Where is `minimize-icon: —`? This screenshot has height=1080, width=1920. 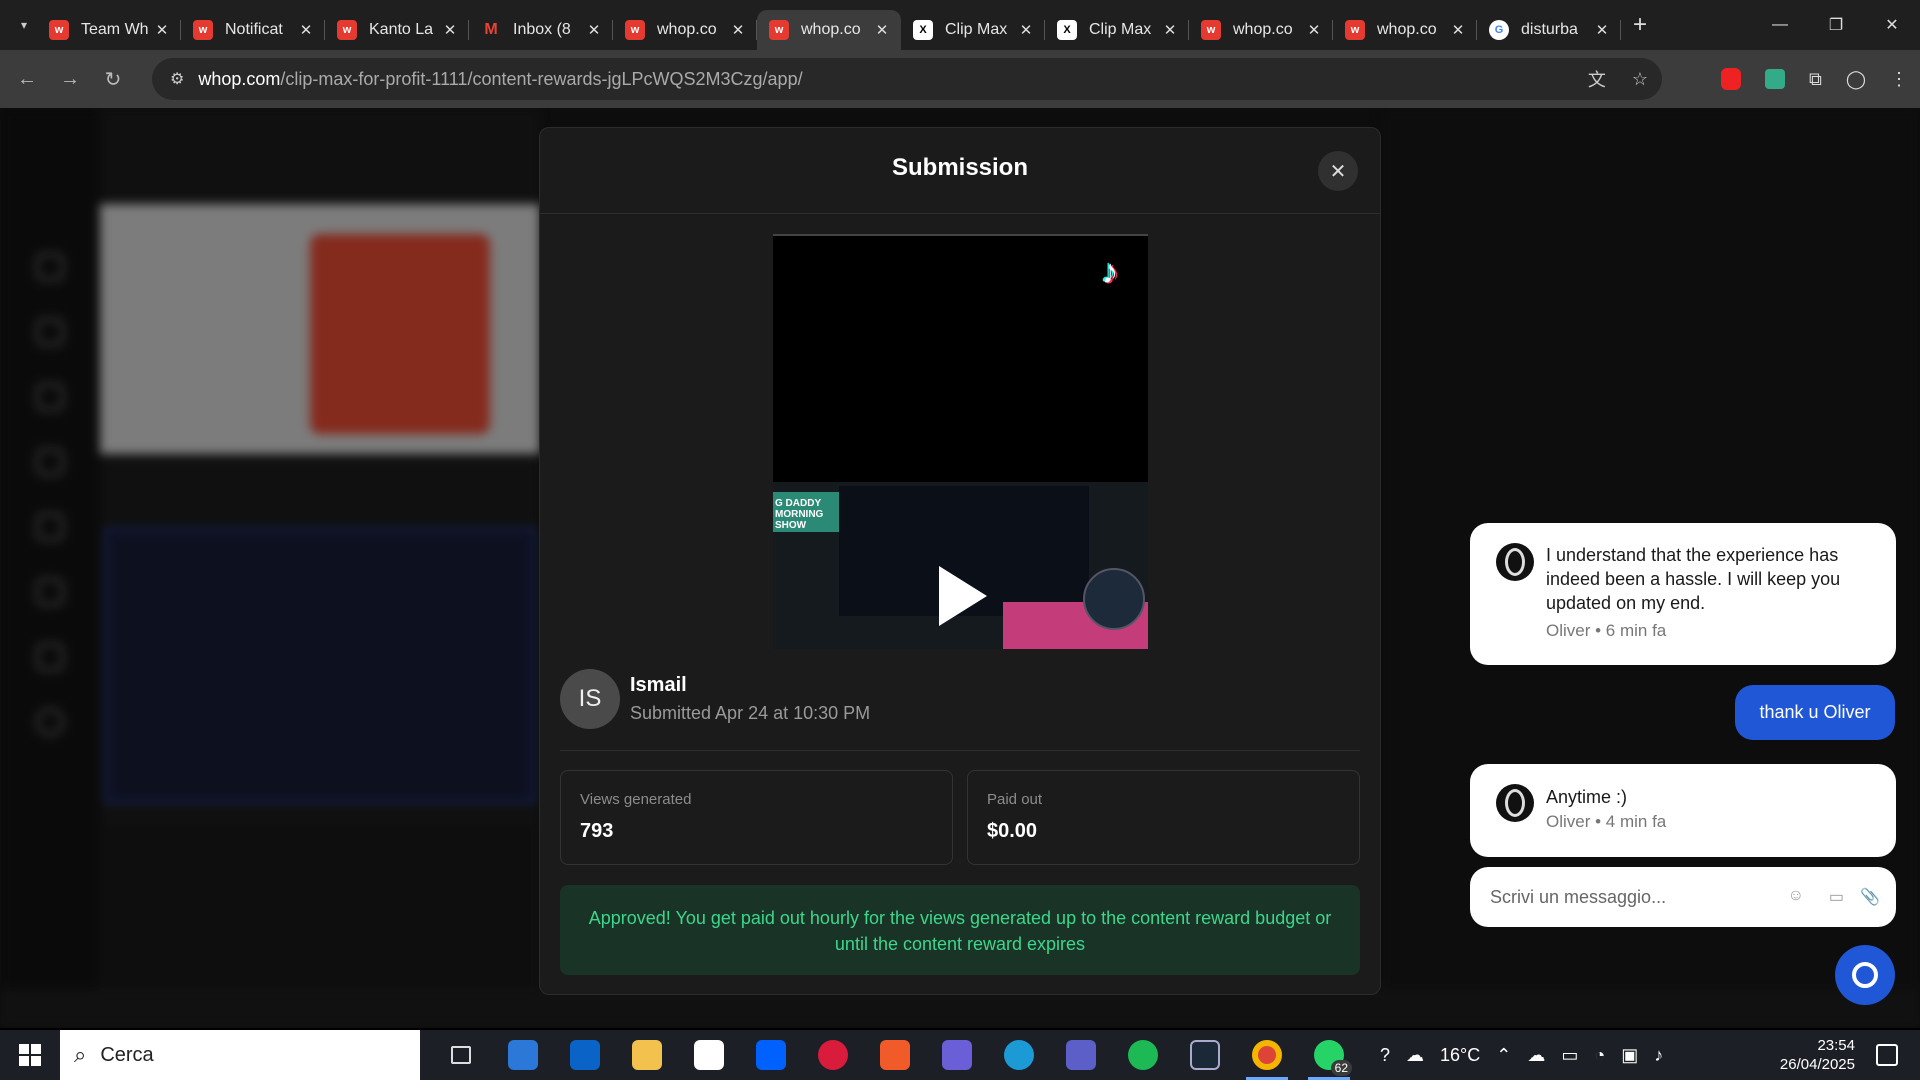 minimize-icon: — is located at coordinates (1780, 25).